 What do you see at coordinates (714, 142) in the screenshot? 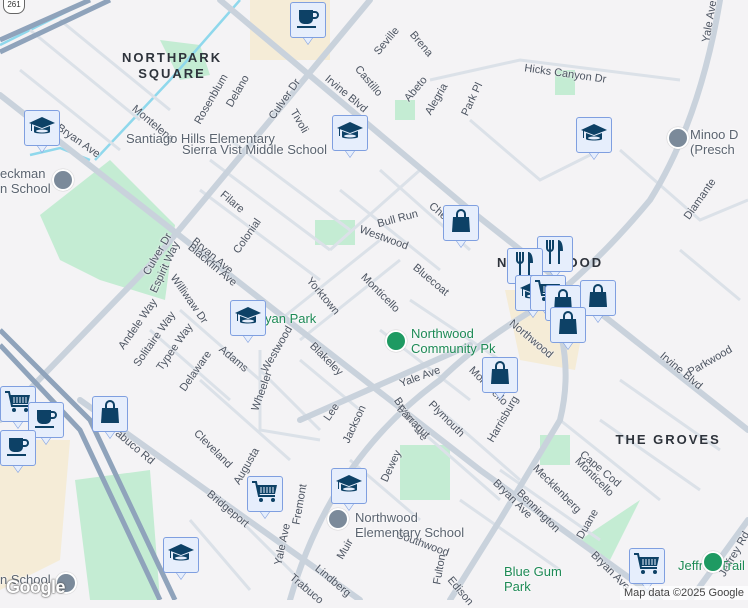
I see `poi-label: Minoo D (Presch` at bounding box center [714, 142].